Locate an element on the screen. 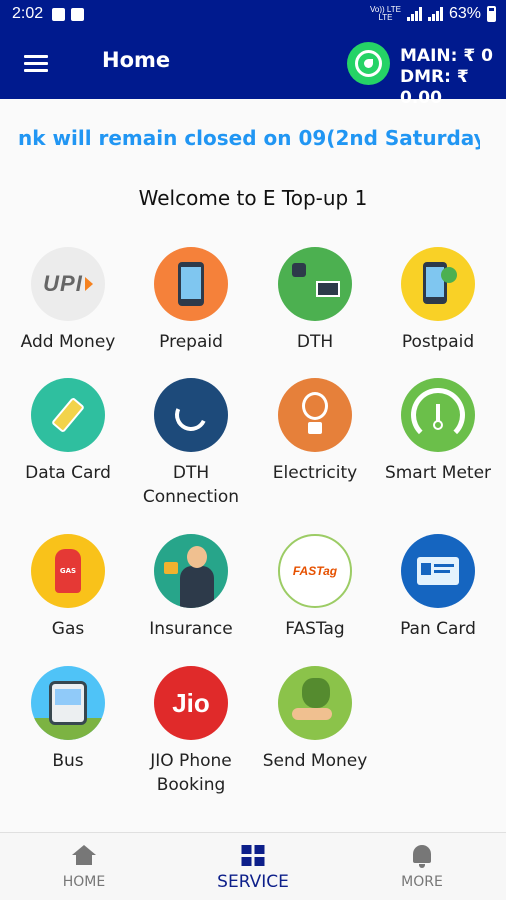 This screenshot has height=900, width=506. notification-icons is located at coordinates (68, 14).